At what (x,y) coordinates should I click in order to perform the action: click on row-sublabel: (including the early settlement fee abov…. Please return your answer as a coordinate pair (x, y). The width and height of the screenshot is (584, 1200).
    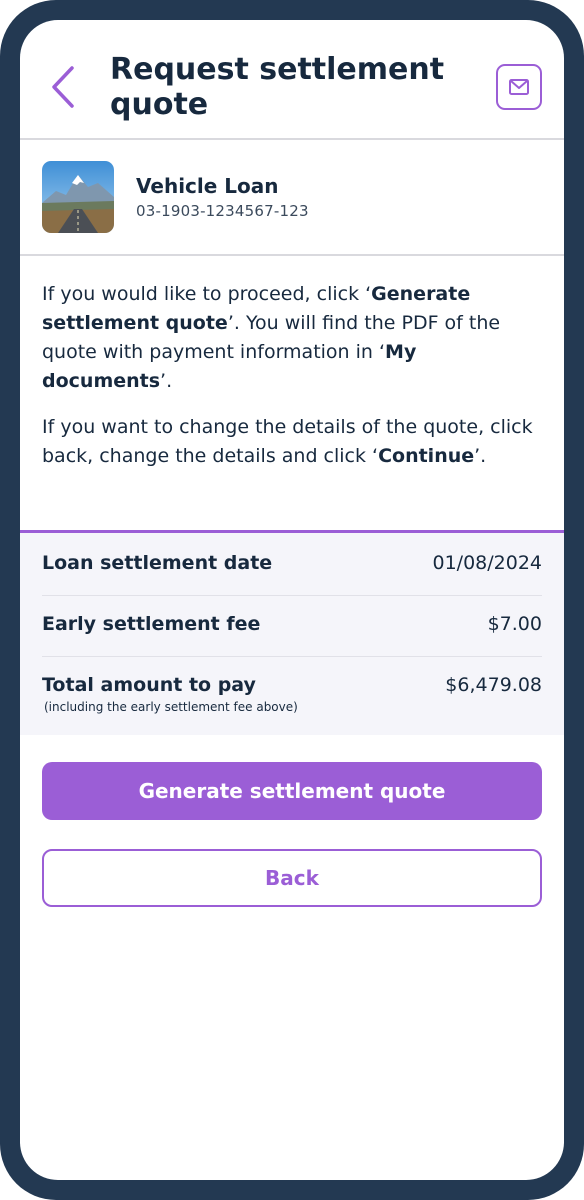
    Looking at the image, I should click on (171, 707).